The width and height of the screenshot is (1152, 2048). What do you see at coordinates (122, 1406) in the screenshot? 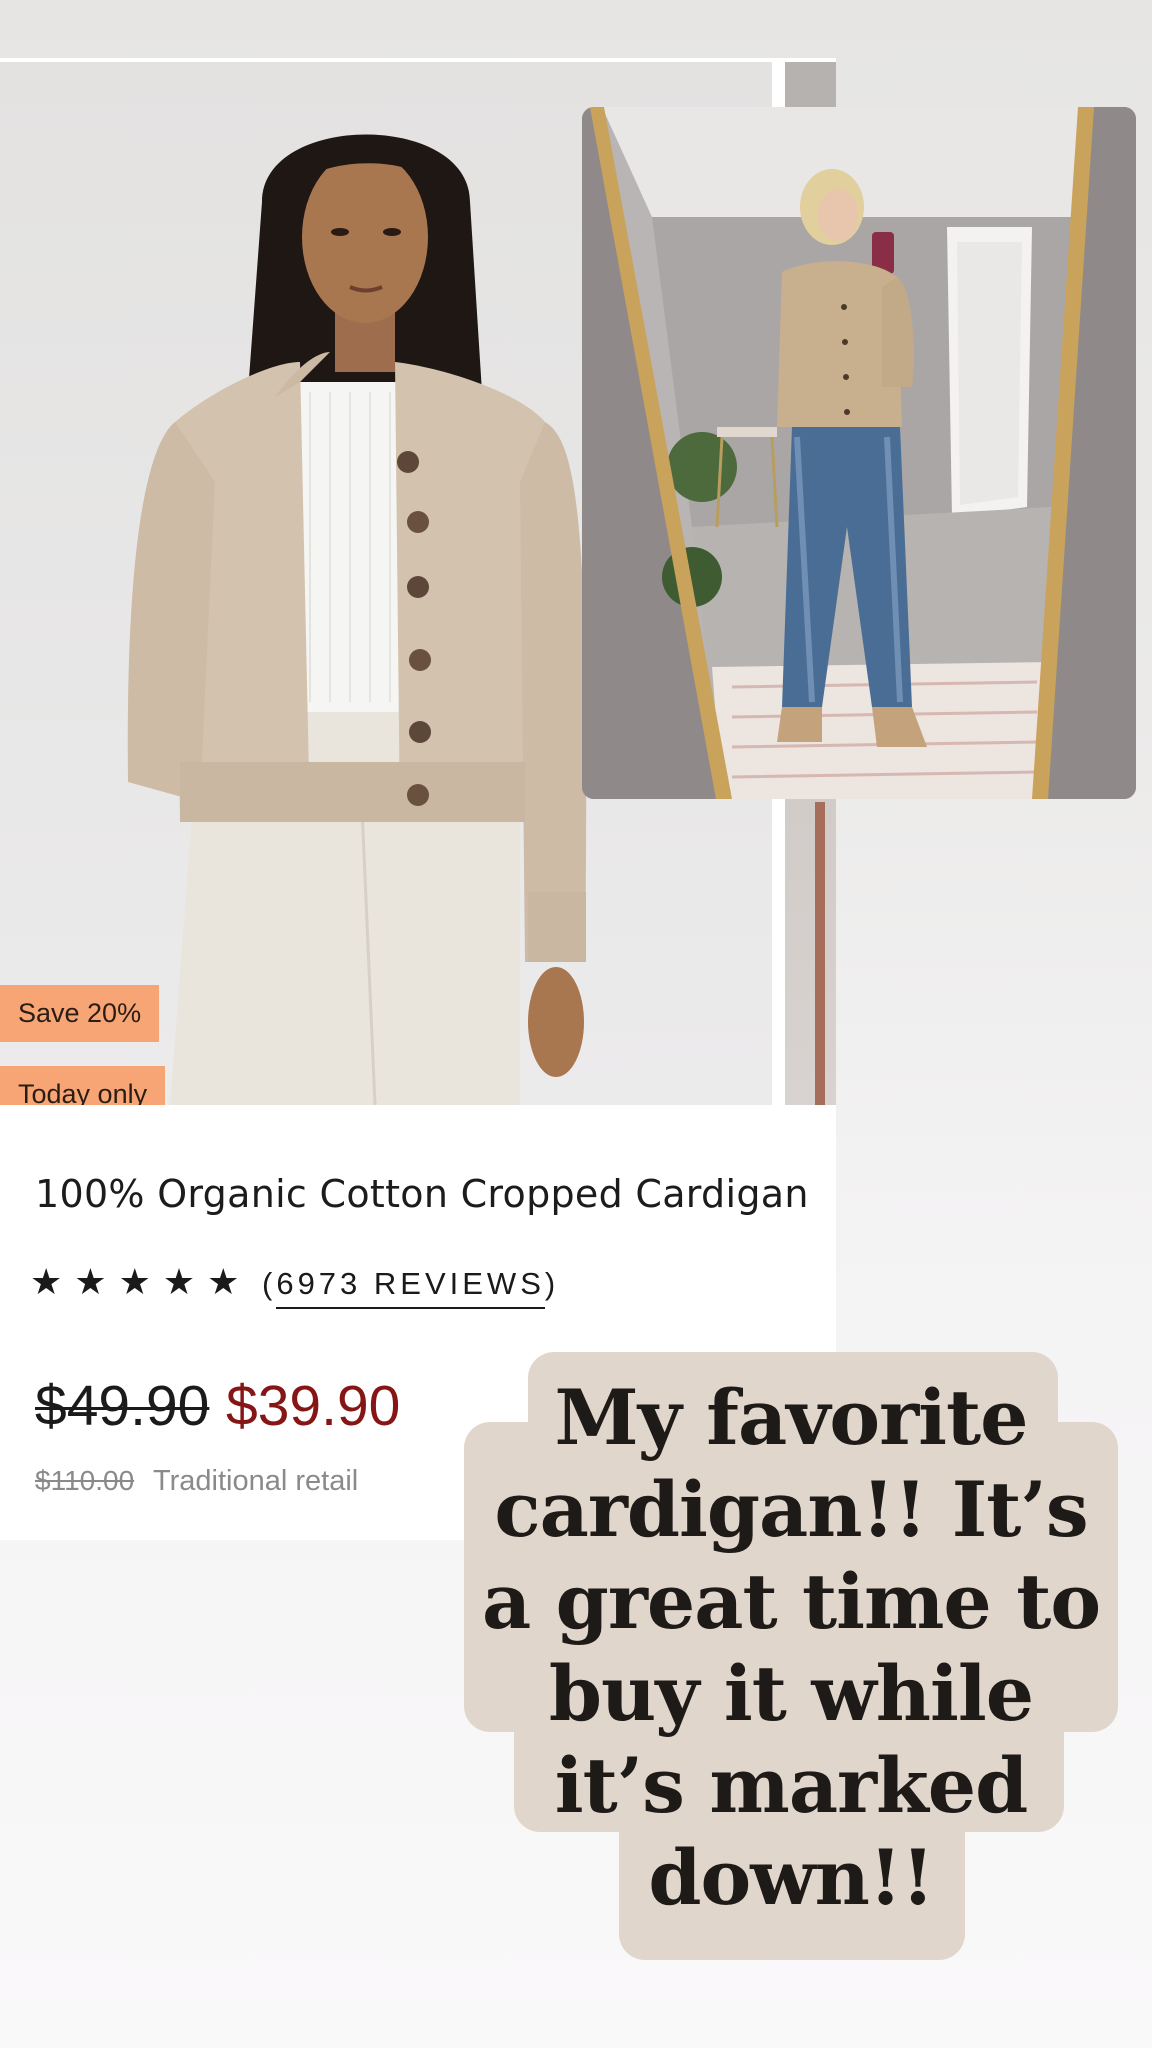
I see `original-price: $49.90` at bounding box center [122, 1406].